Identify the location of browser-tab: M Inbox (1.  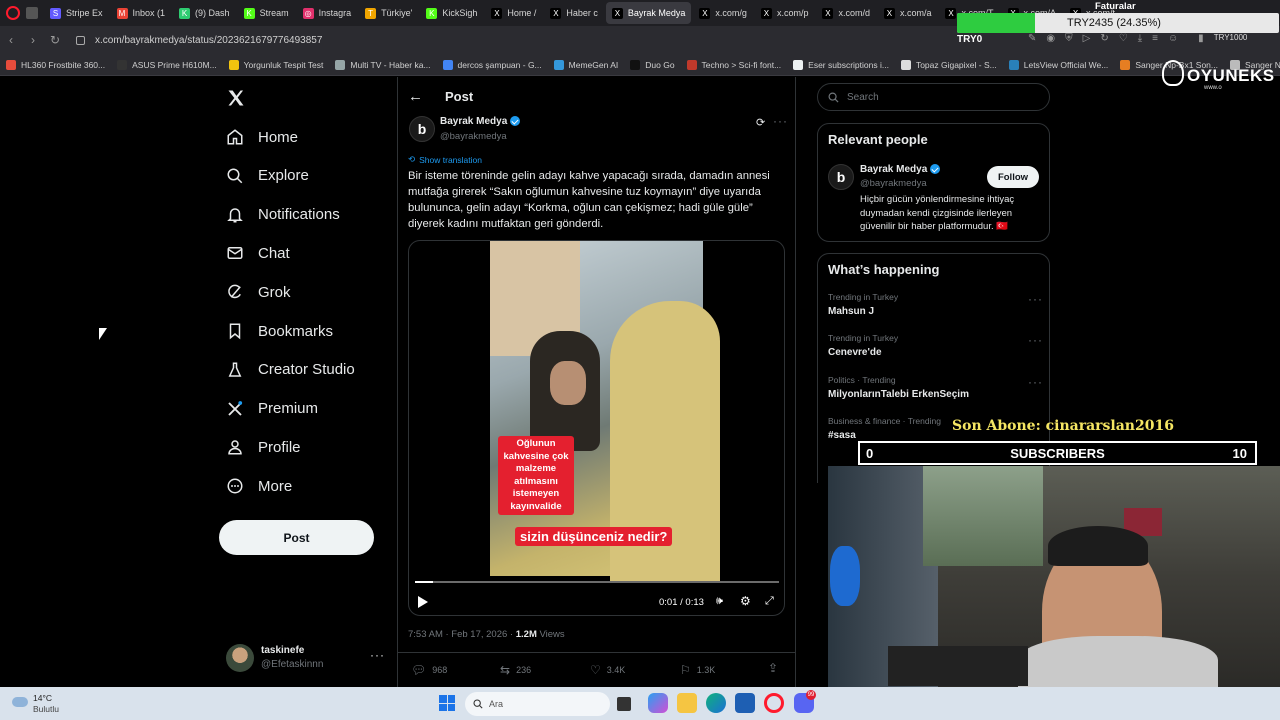
(141, 13).